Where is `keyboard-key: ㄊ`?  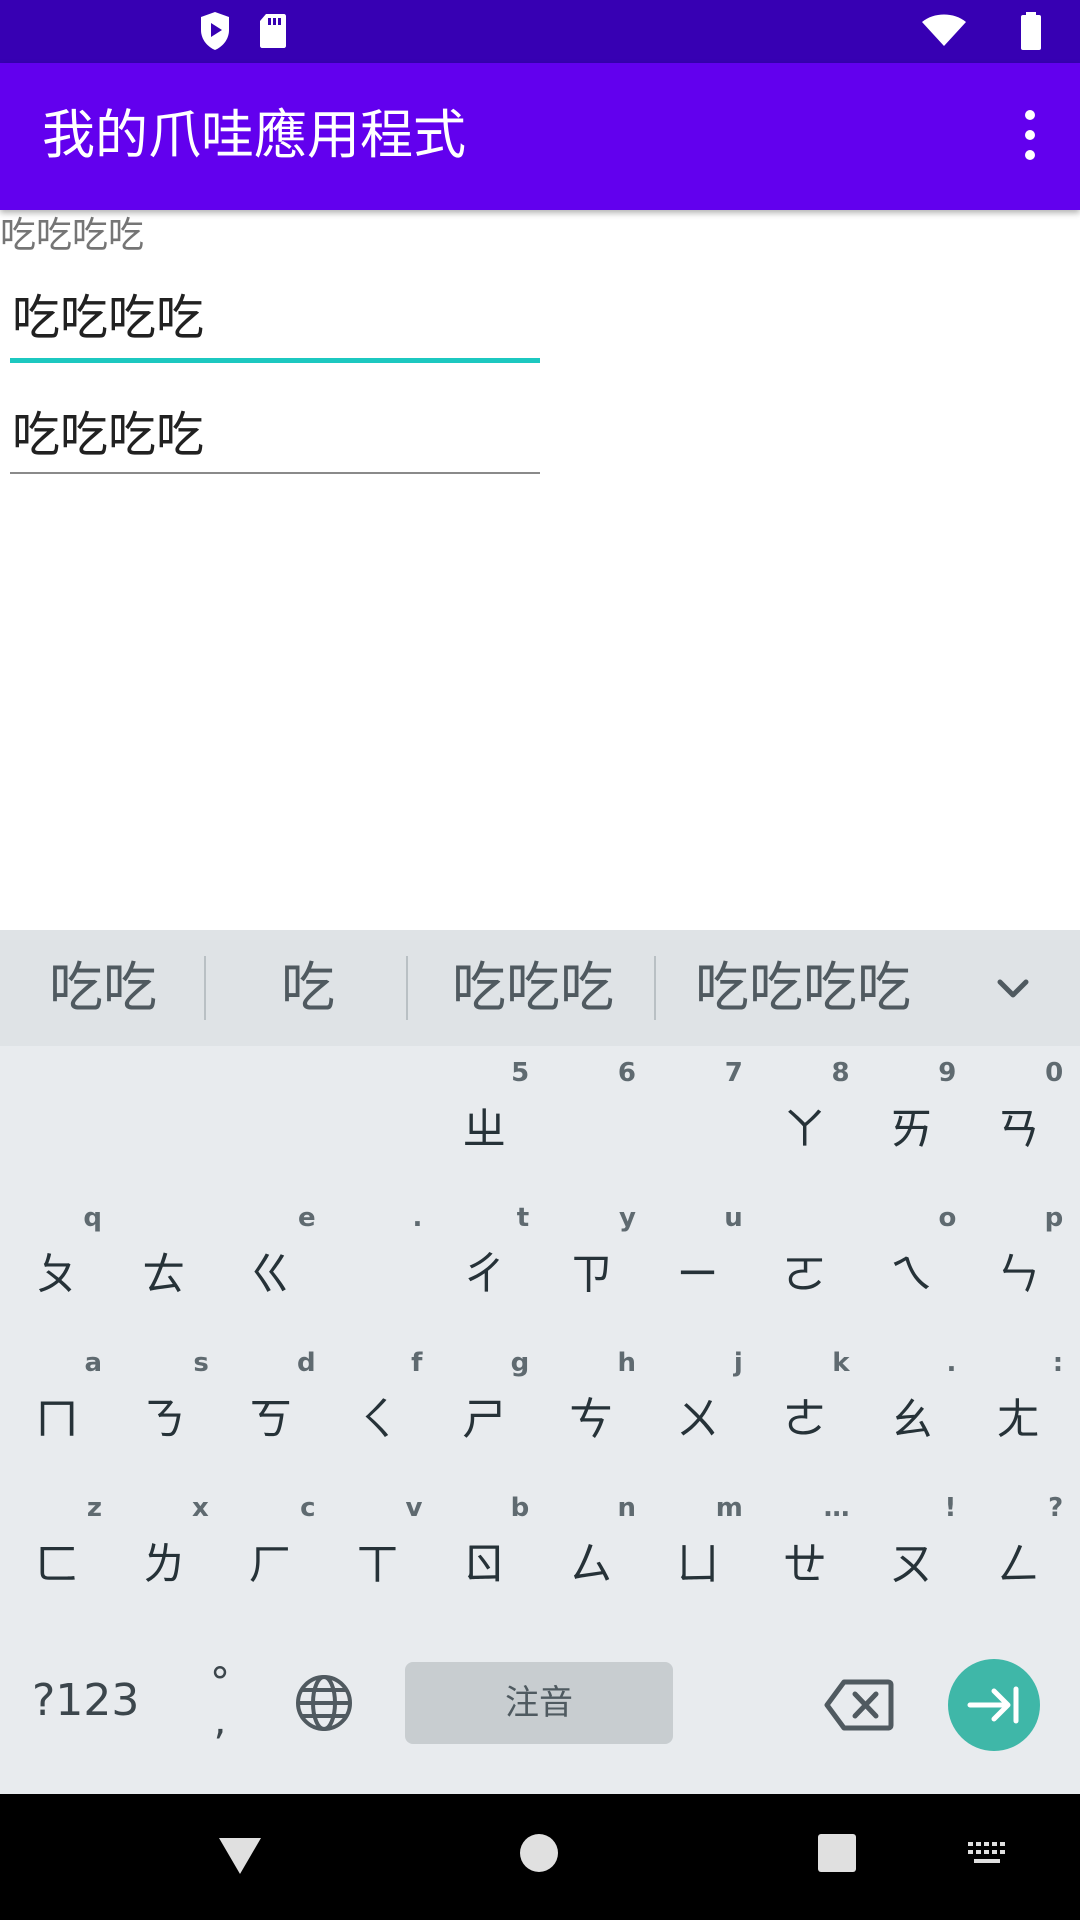
keyboard-key: ㄊ is located at coordinates (164, 1258).